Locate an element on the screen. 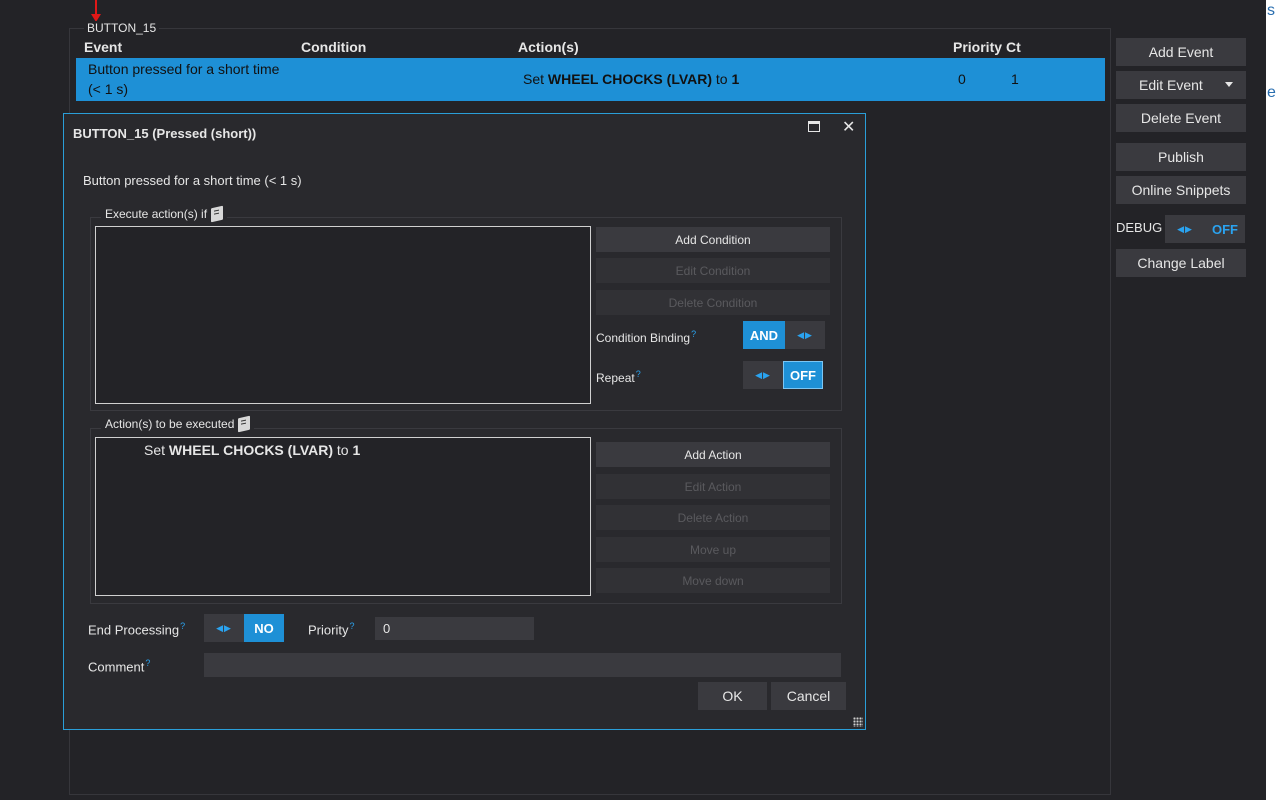 The width and height of the screenshot is (1277, 800). move-down-button: Move down is located at coordinates (713, 580).